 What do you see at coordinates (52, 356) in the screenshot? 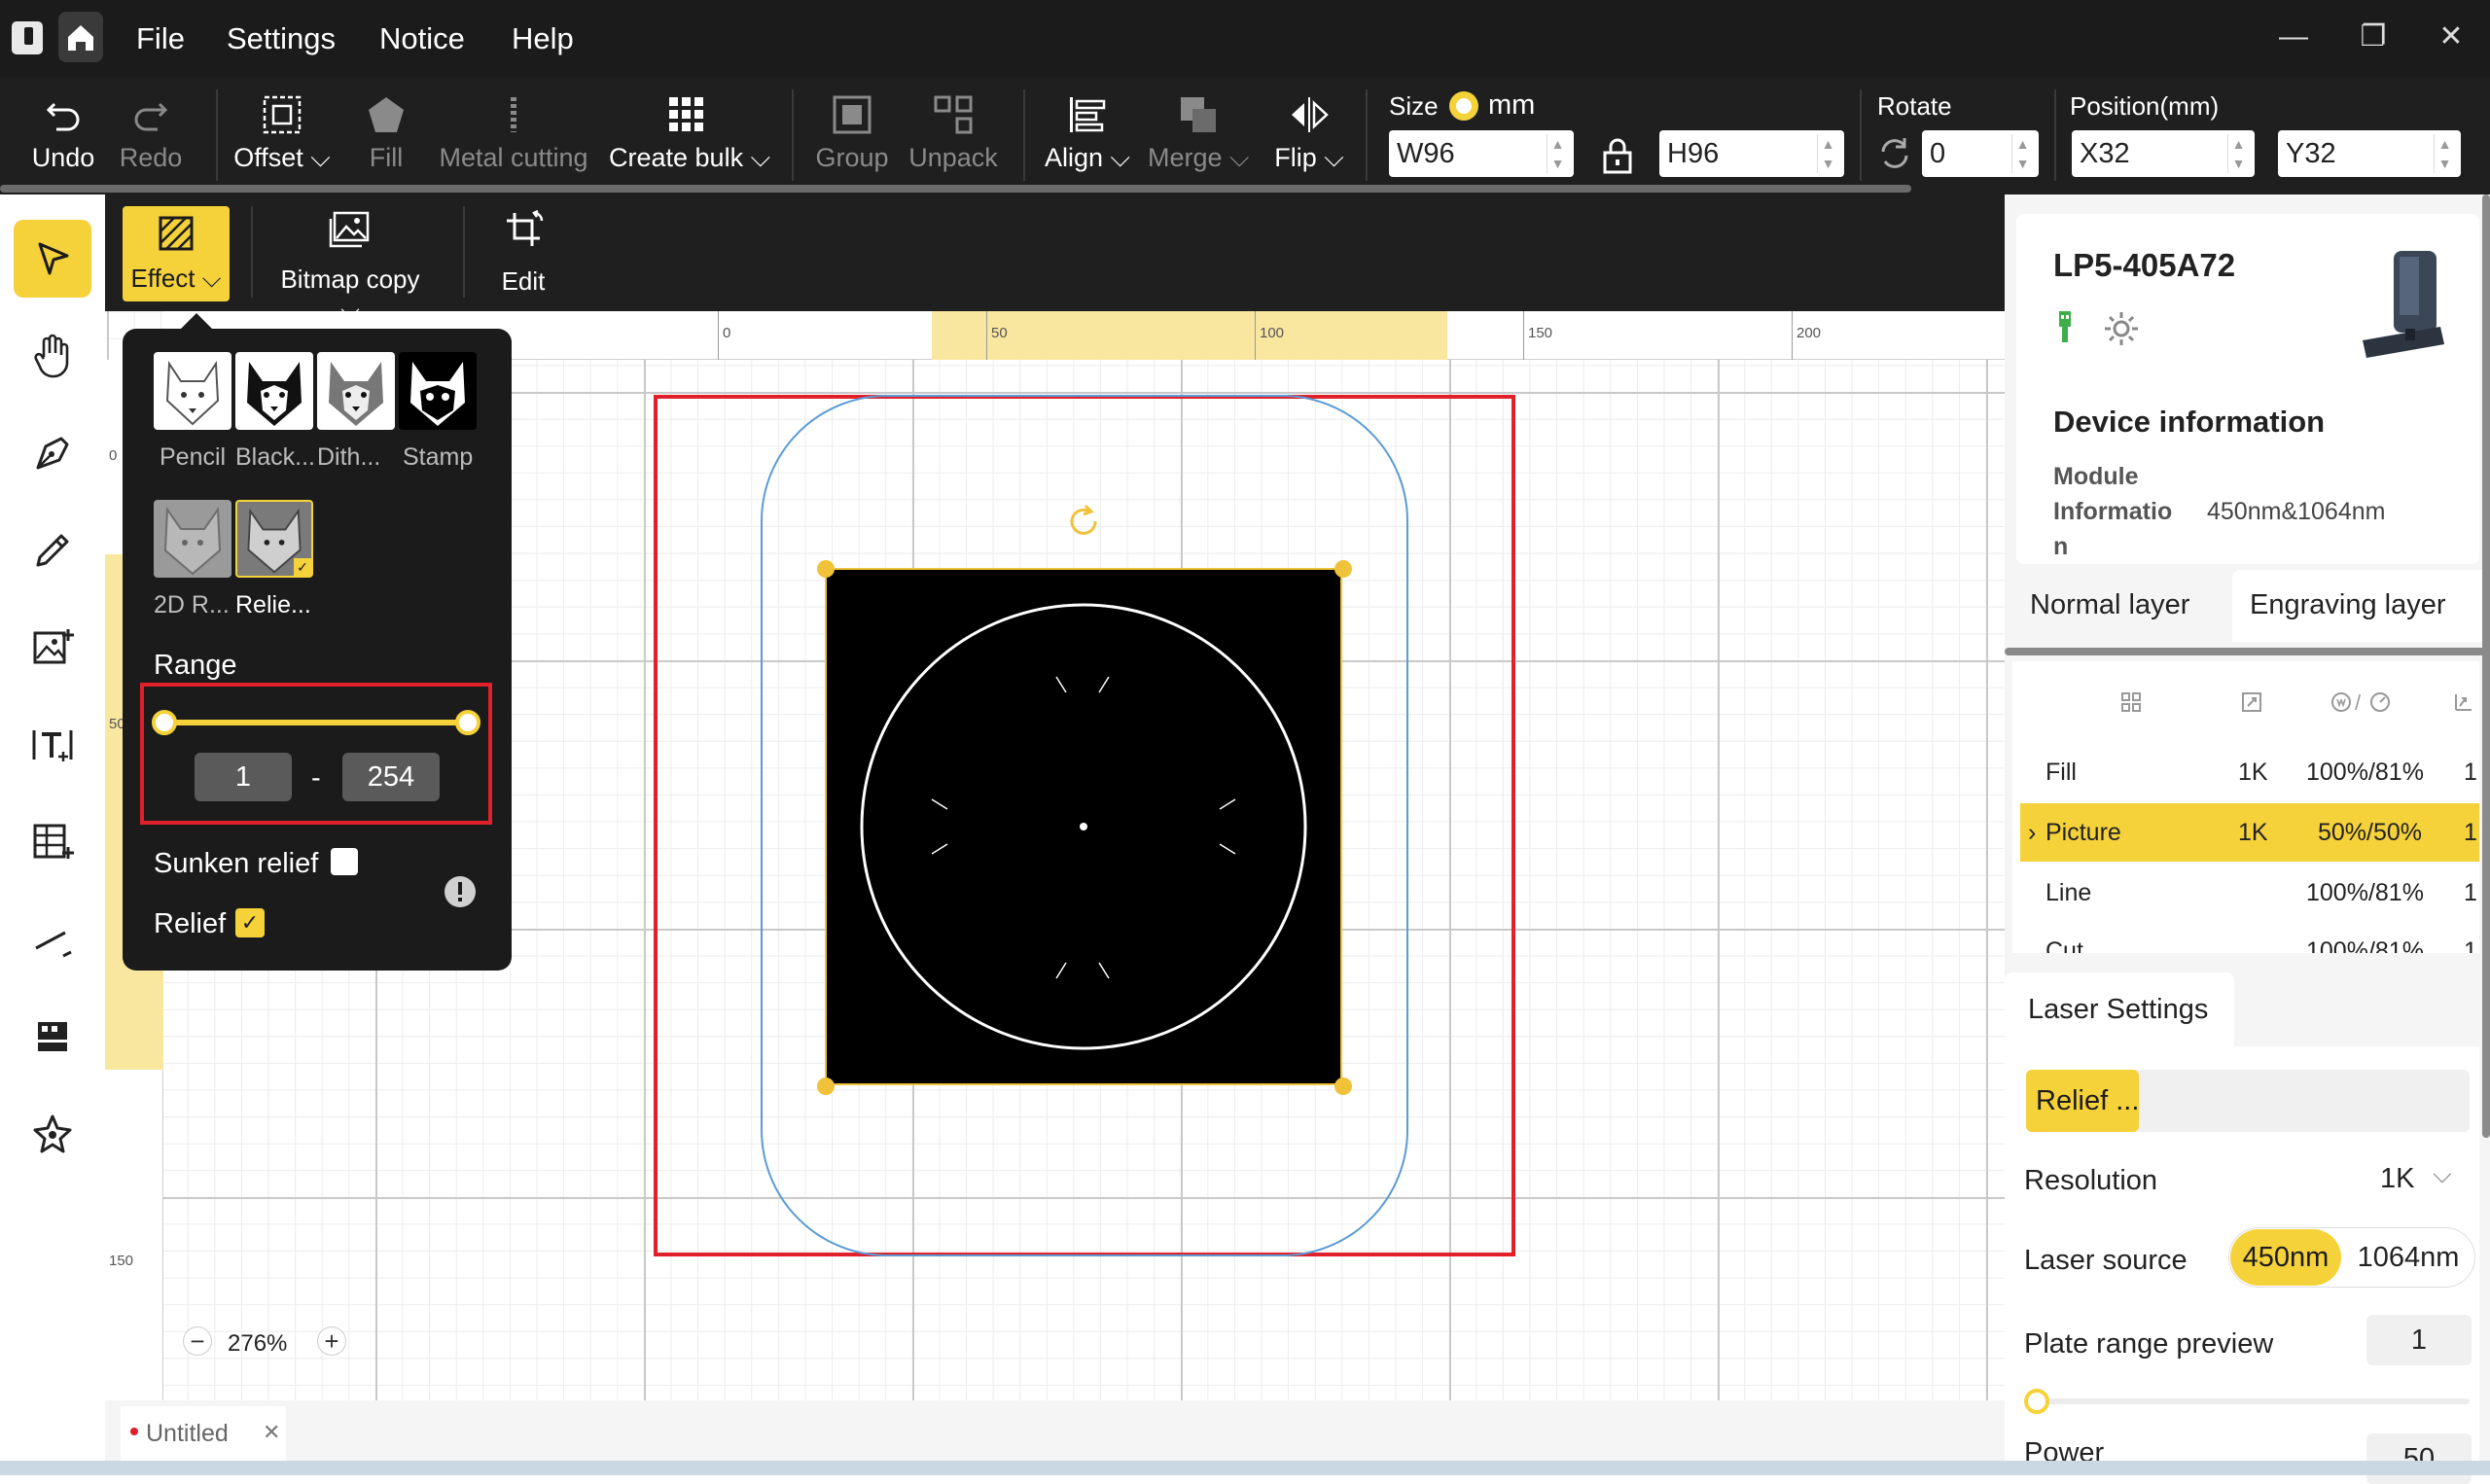
I see `pan-tool` at bounding box center [52, 356].